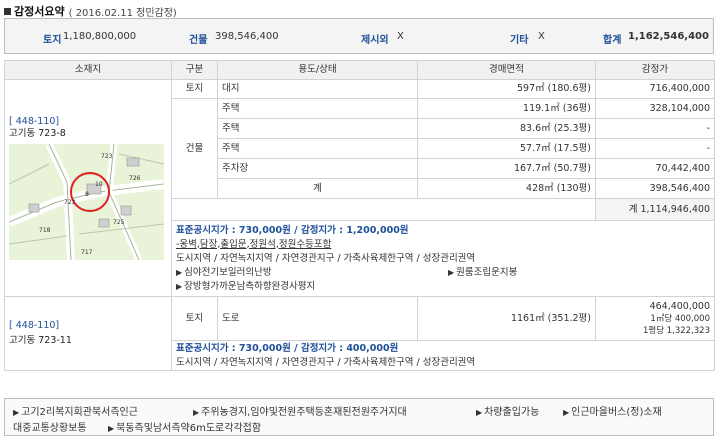 This screenshot has height=444, width=720. What do you see at coordinates (198, 40) in the screenshot?
I see `building-label: 건물` at bounding box center [198, 40].